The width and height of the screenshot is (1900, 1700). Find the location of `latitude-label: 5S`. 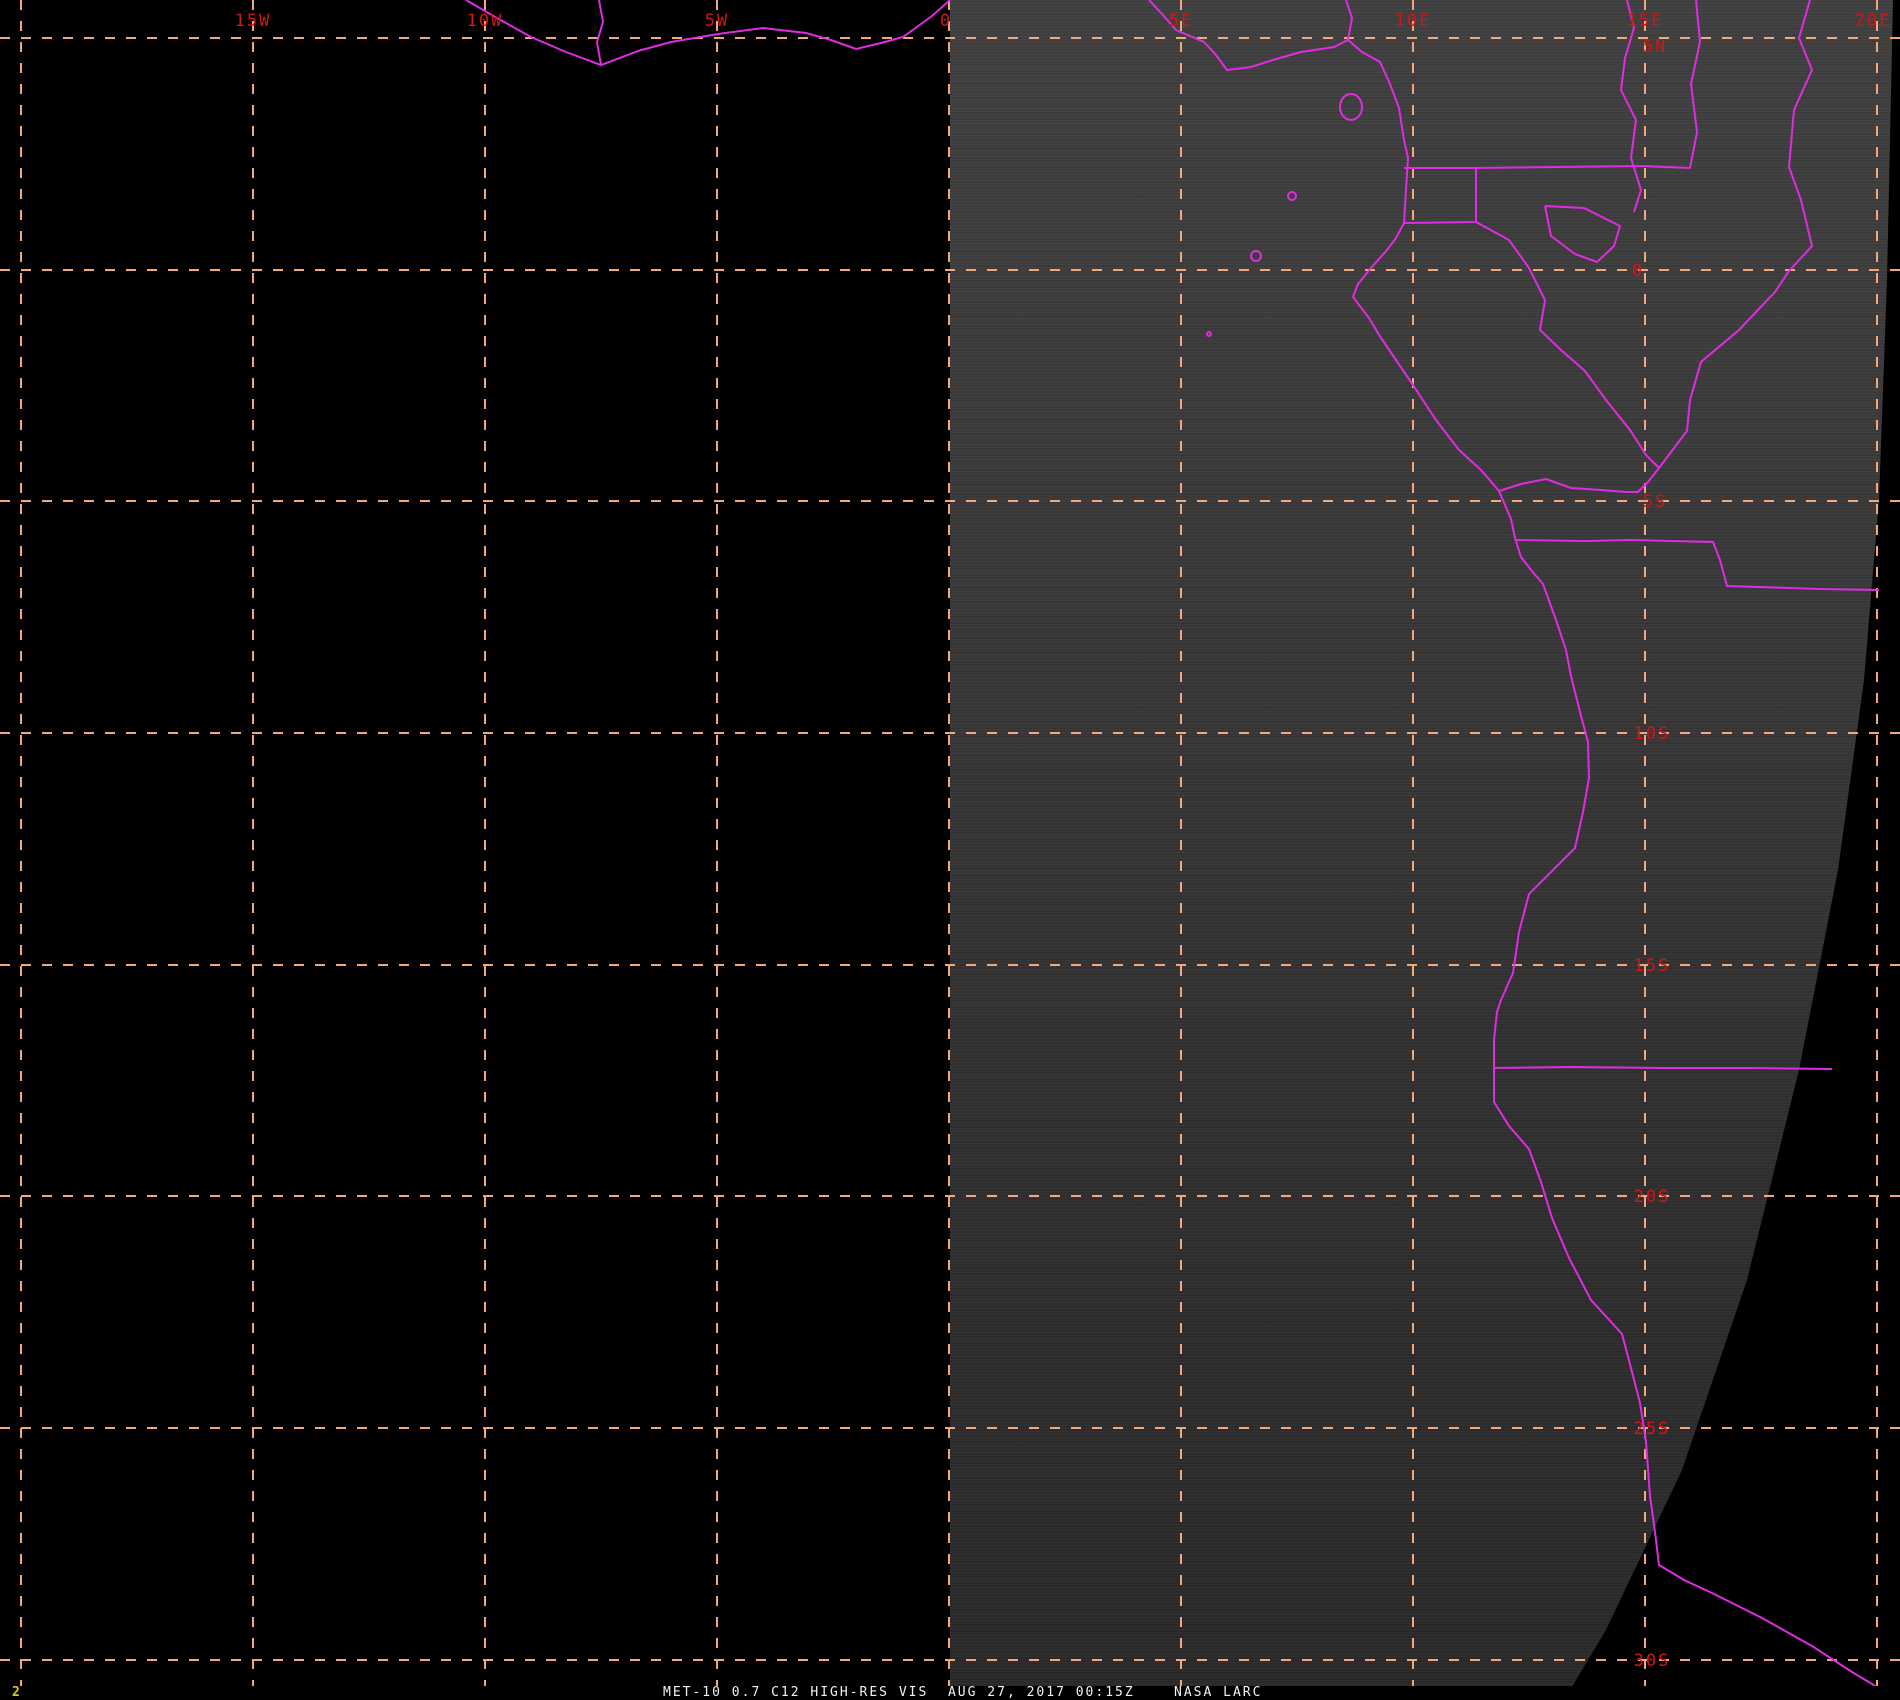

latitude-label: 5S is located at coordinates (1655, 502).